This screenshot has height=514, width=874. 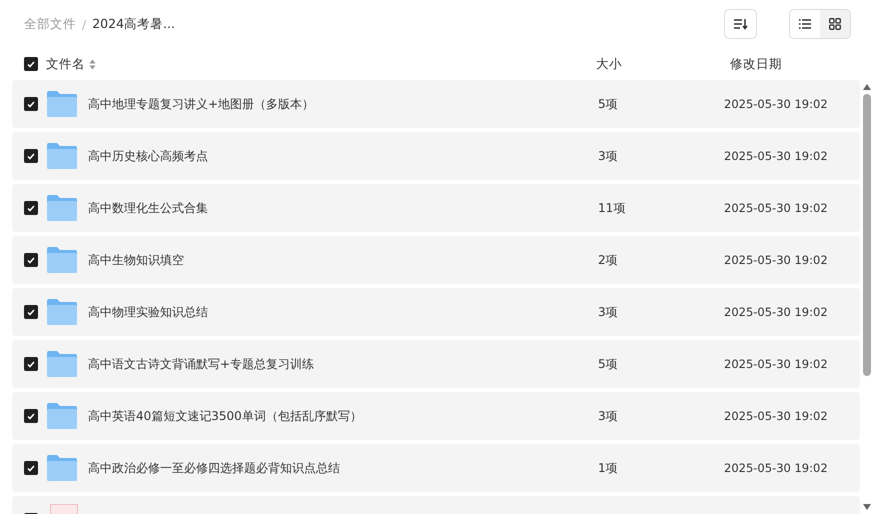 What do you see at coordinates (436, 312) in the screenshot?
I see `file-row: 高中物理实验知识总结 3项 2025-05-30 19:02` at bounding box center [436, 312].